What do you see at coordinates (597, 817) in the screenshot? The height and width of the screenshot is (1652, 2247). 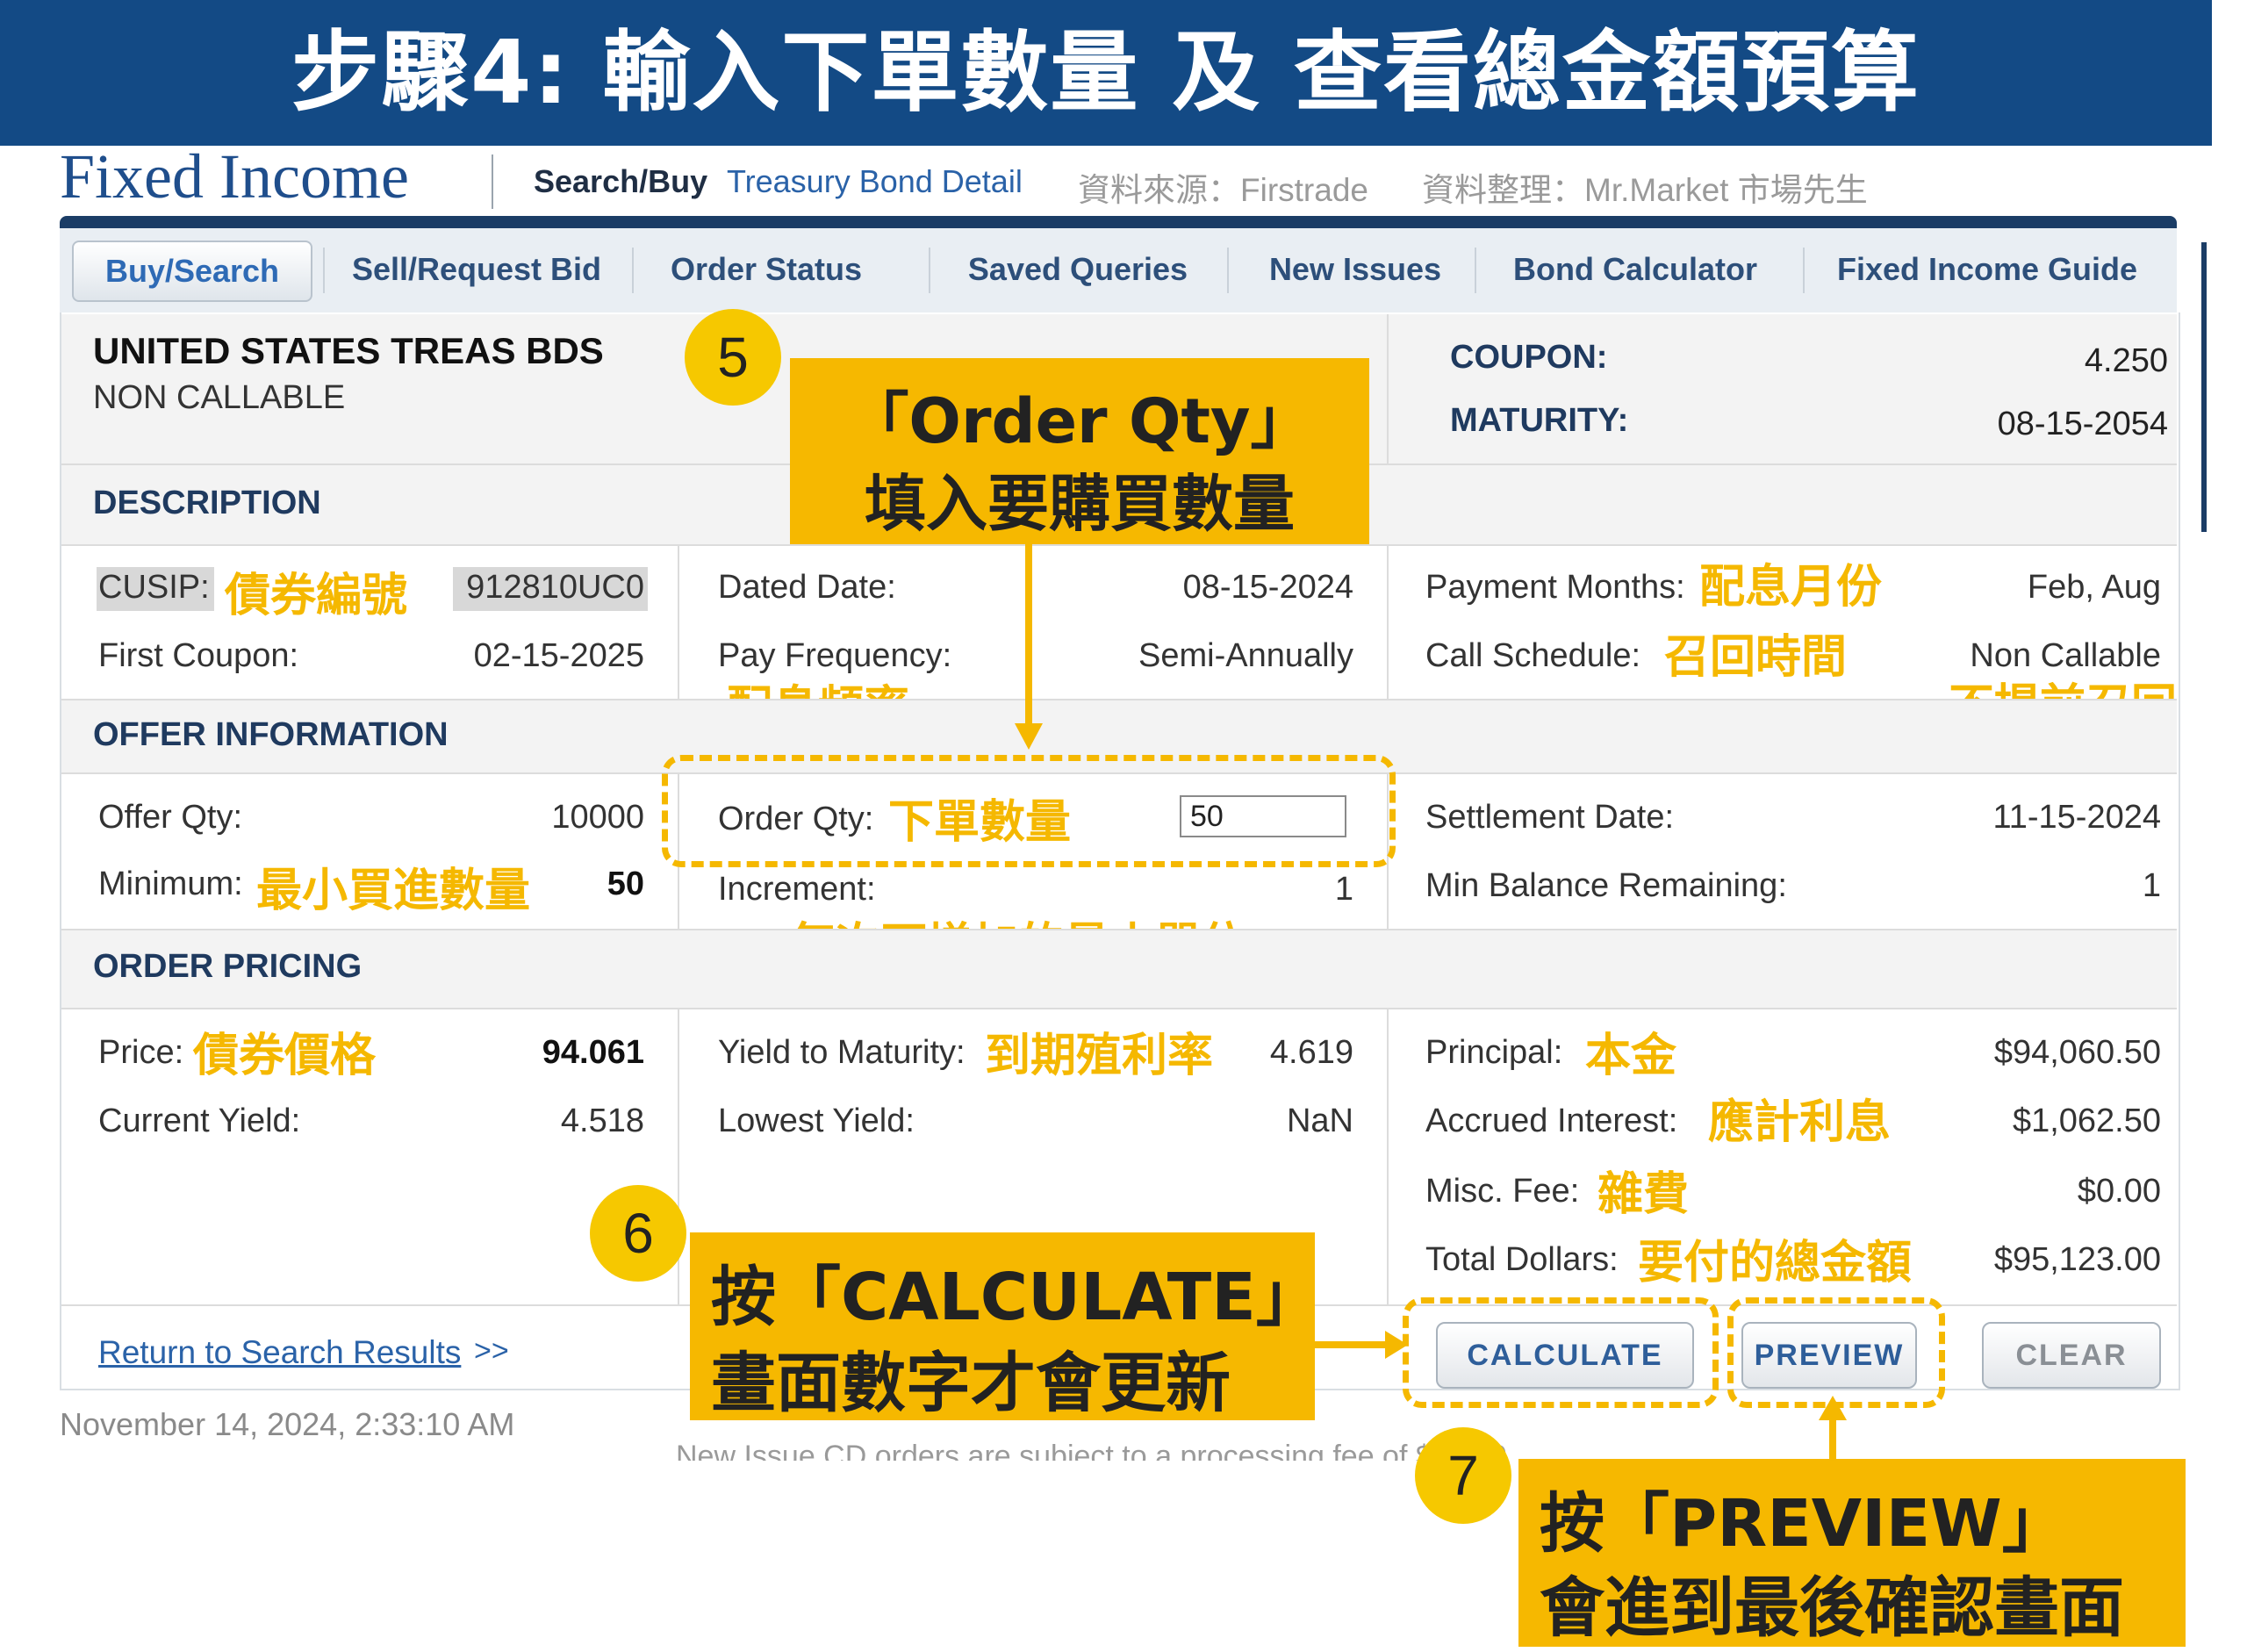 I see `offer-qty-value: 10000` at bounding box center [597, 817].